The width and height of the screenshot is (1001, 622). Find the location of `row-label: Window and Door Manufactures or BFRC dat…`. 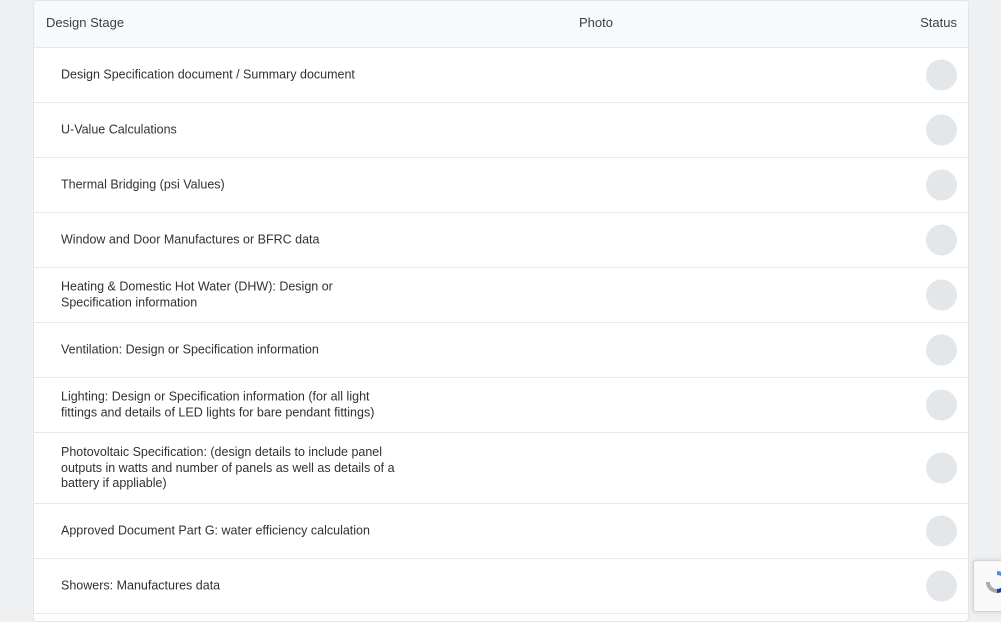

row-label: Window and Door Manufactures or BFRC dat… is located at coordinates (190, 239).